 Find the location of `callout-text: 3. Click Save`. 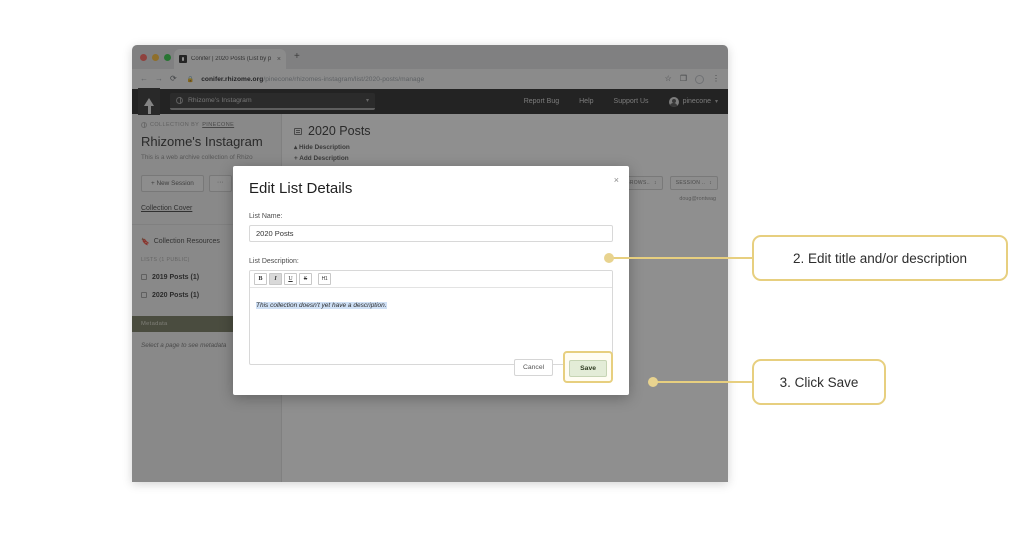

callout-text: 3. Click Save is located at coordinates (819, 382).